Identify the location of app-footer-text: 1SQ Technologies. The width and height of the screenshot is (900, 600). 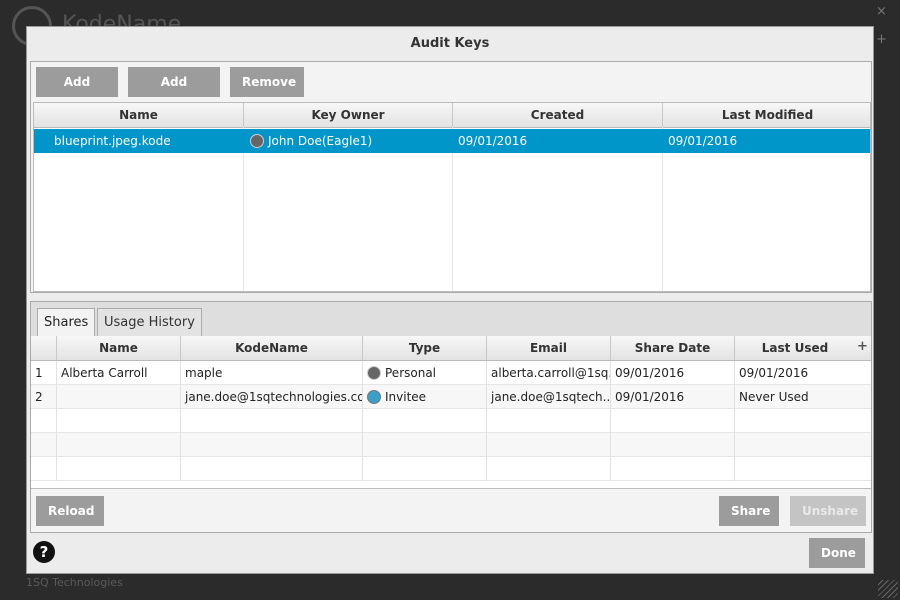
(74, 582).